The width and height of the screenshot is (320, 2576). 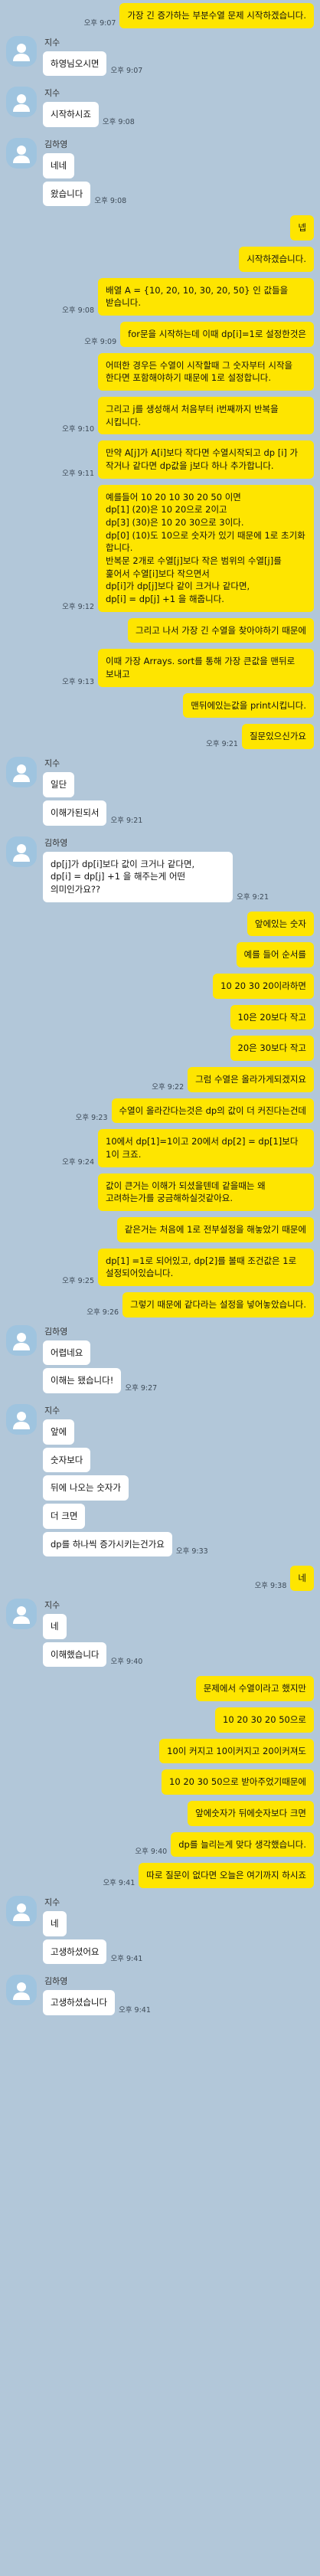 What do you see at coordinates (275, 954) in the screenshot?
I see `my-message-bubble: 예를 들어 순서를` at bounding box center [275, 954].